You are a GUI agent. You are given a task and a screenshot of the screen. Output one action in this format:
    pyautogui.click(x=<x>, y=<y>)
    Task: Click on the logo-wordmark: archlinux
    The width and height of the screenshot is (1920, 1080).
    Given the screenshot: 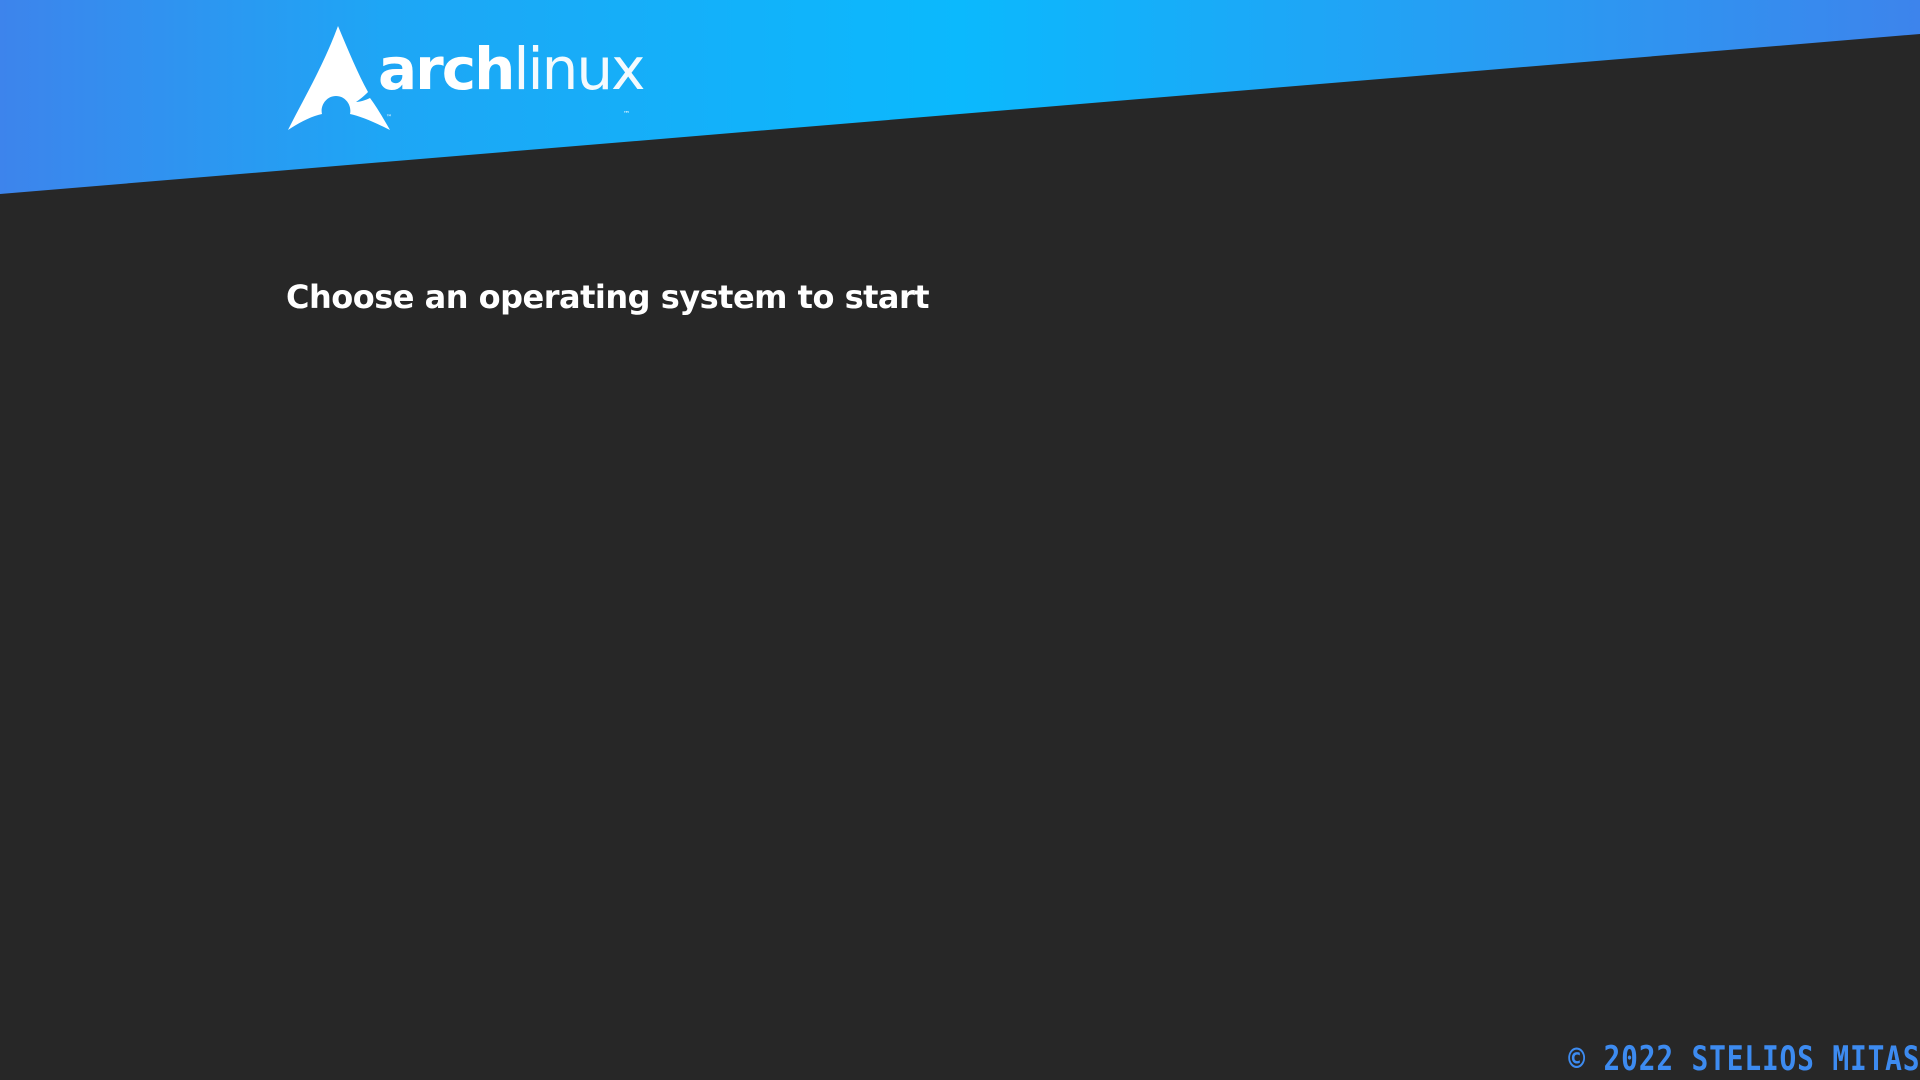 What is the action you would take?
    pyautogui.click(x=512, y=69)
    